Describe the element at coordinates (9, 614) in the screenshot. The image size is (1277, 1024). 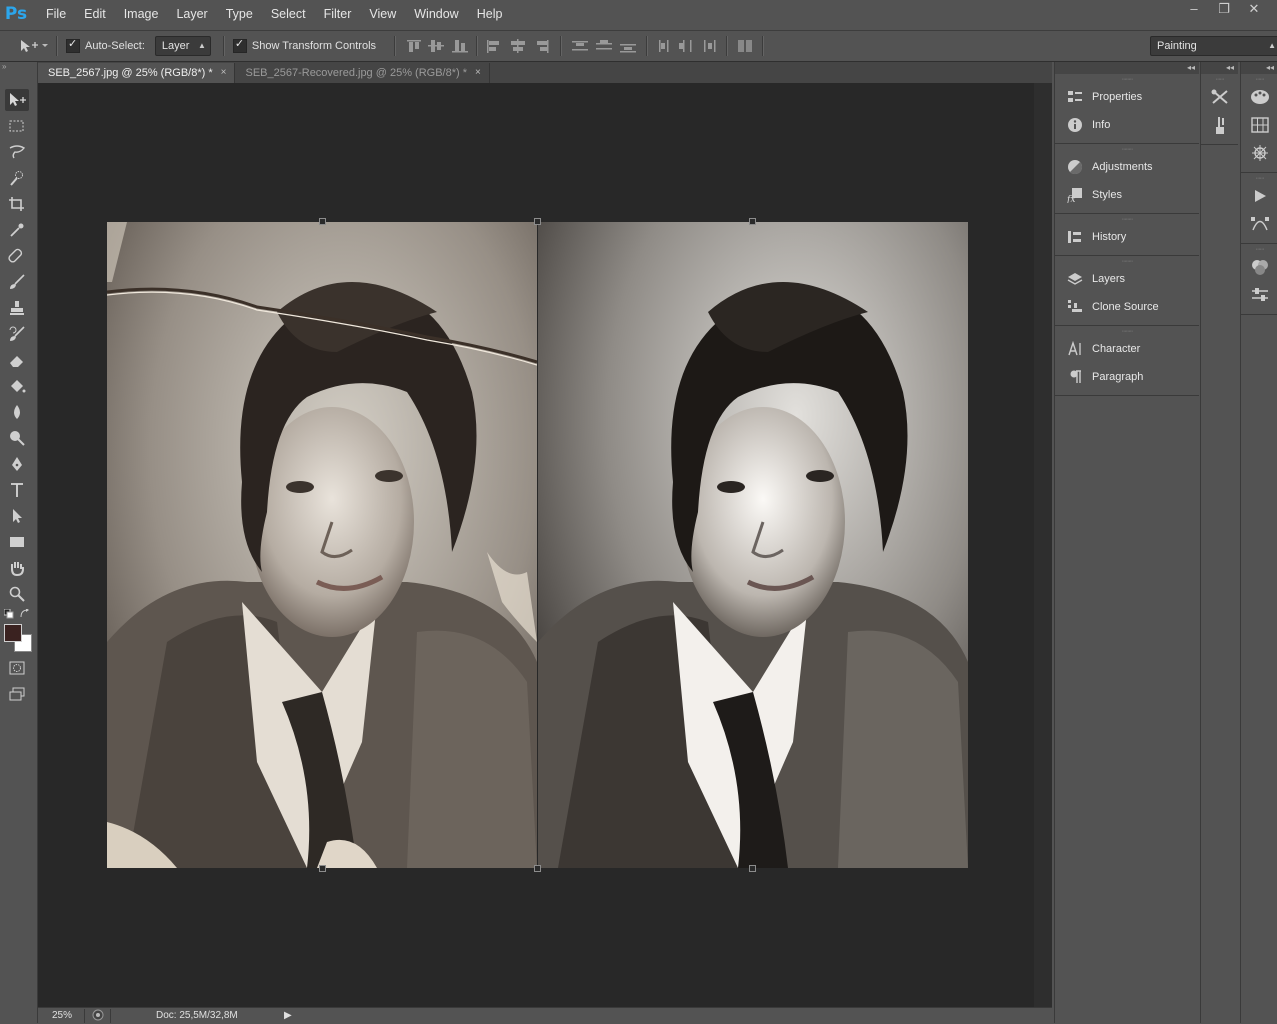
I see `default-colors-icon` at that location.